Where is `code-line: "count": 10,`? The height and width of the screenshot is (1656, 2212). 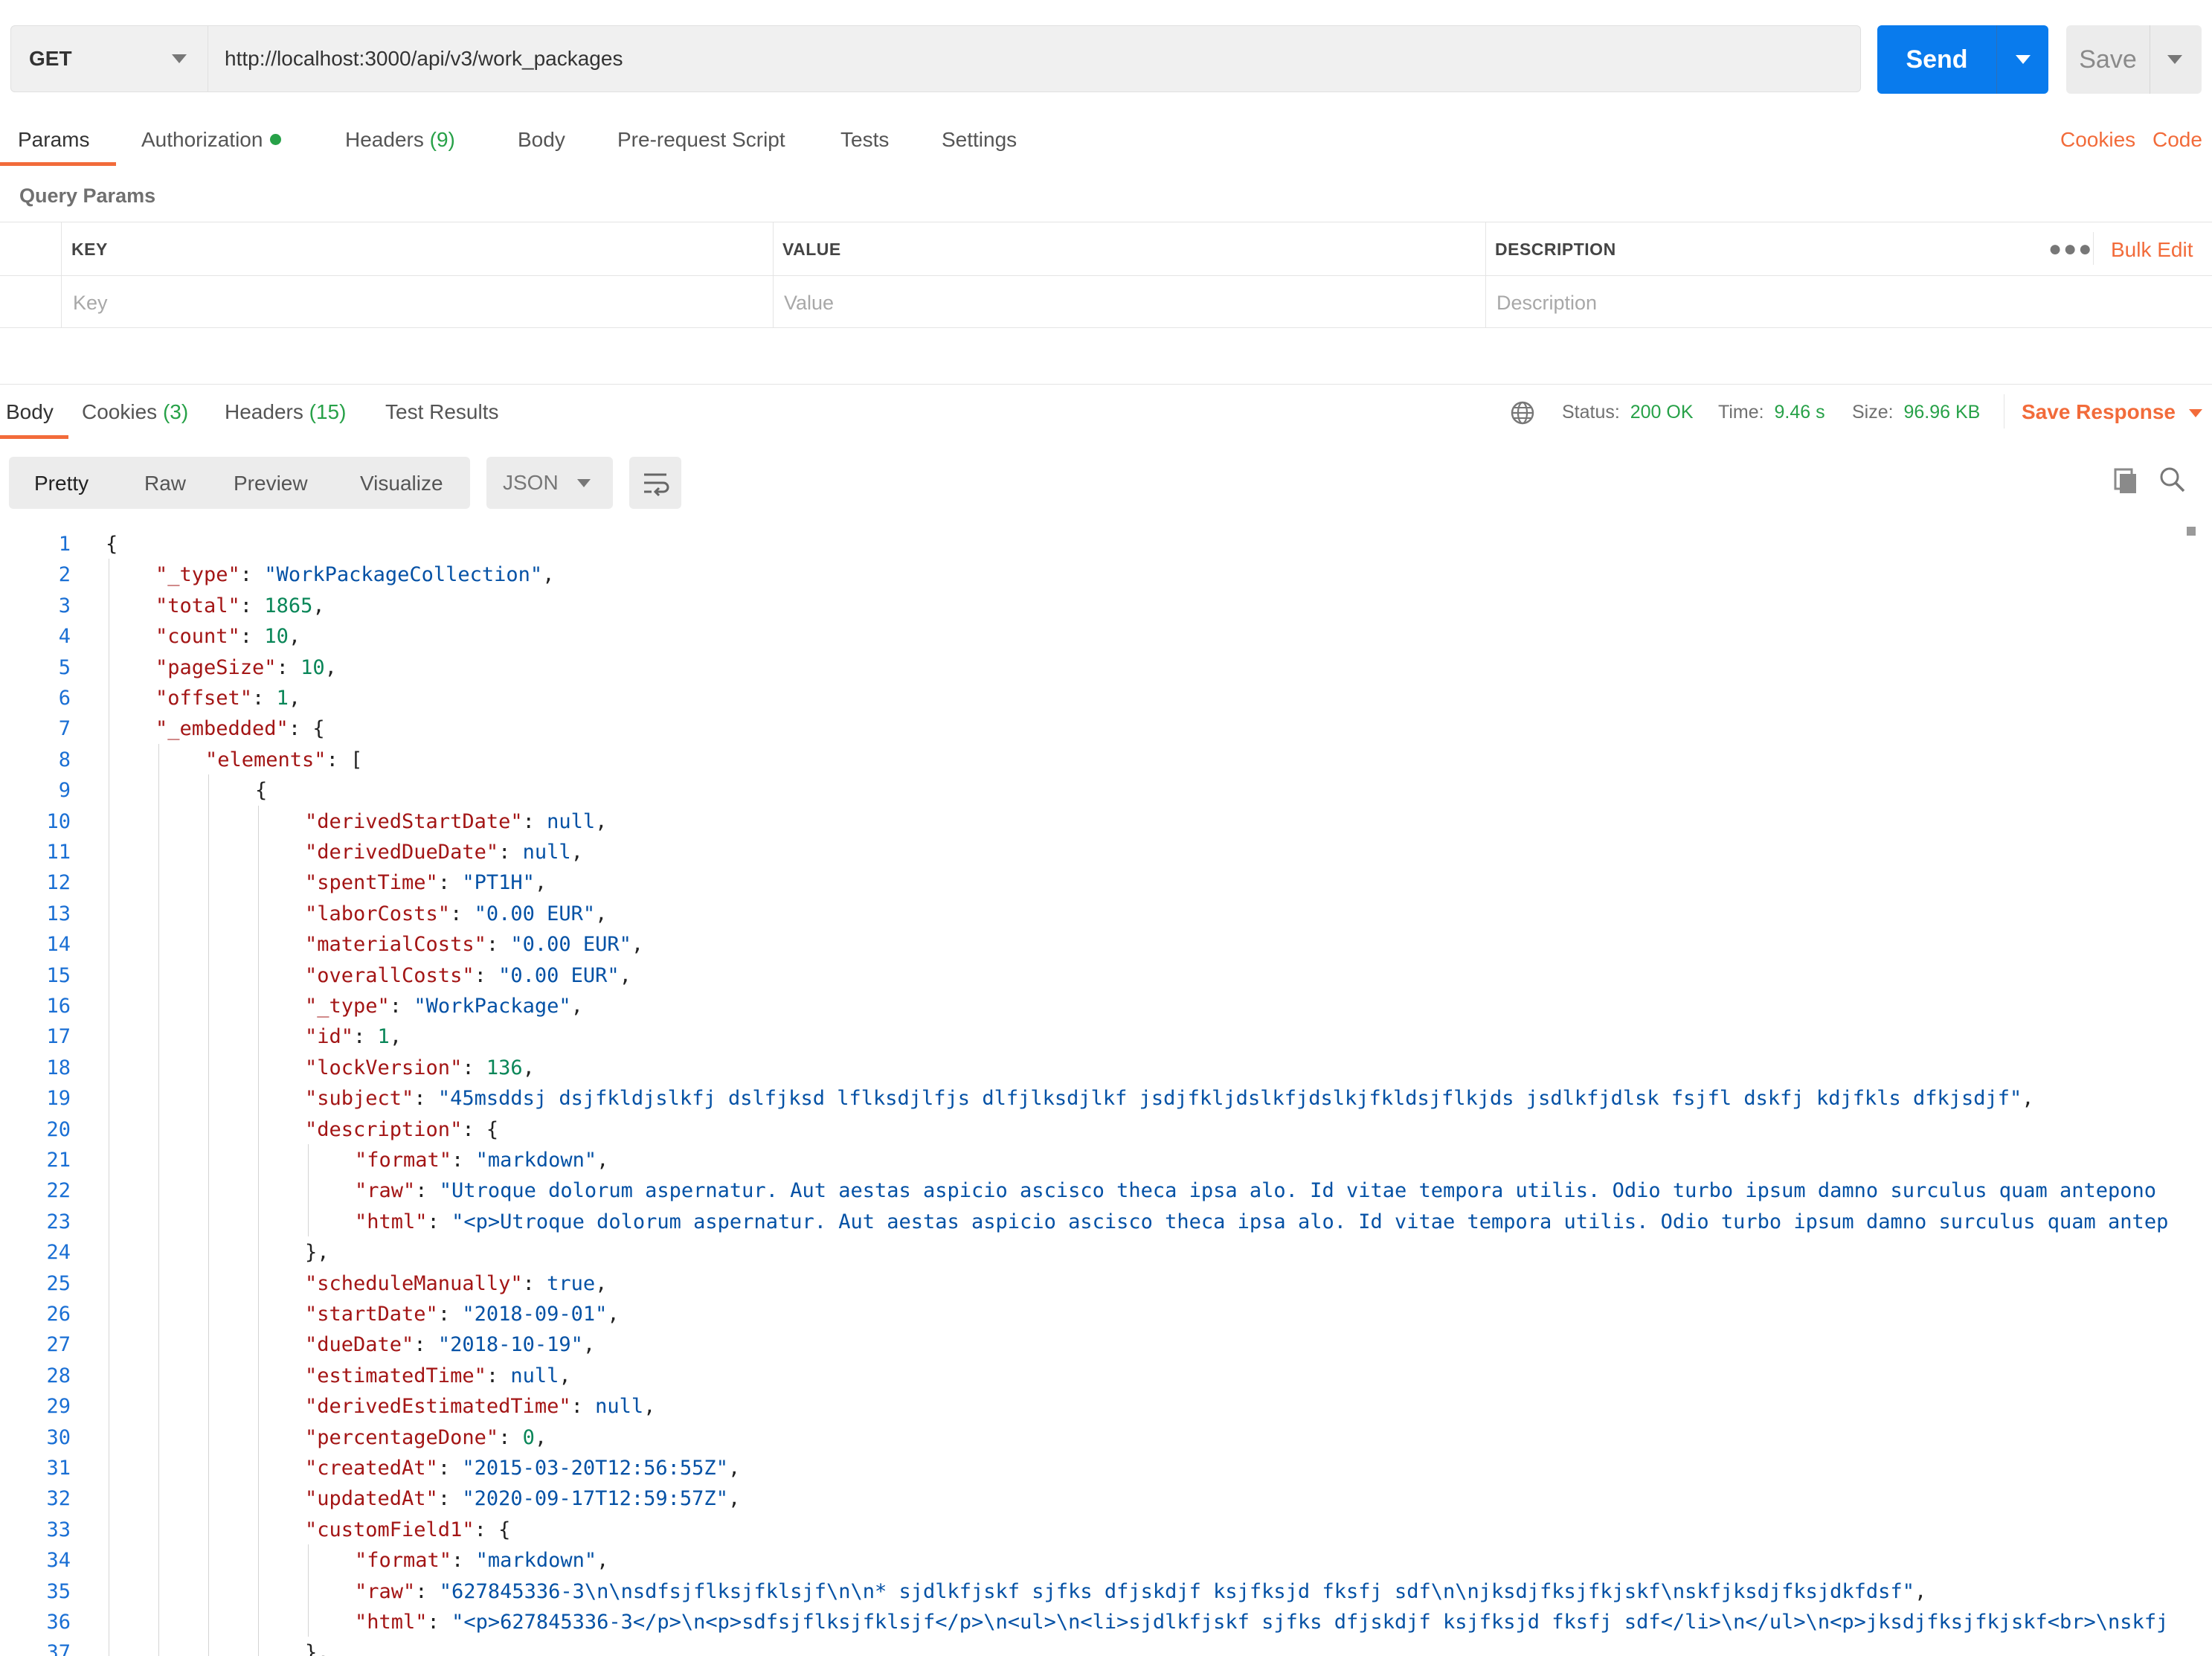 code-line: "count": 10, is located at coordinates (228, 636).